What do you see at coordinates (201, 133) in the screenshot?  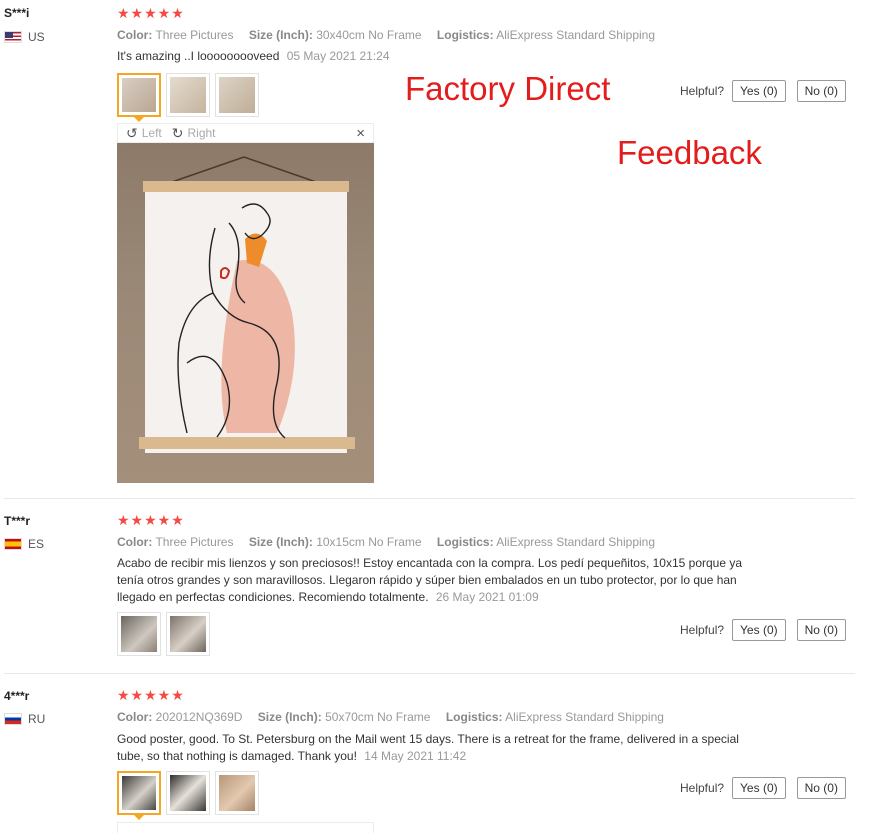 I see `rotate-right-label: Right` at bounding box center [201, 133].